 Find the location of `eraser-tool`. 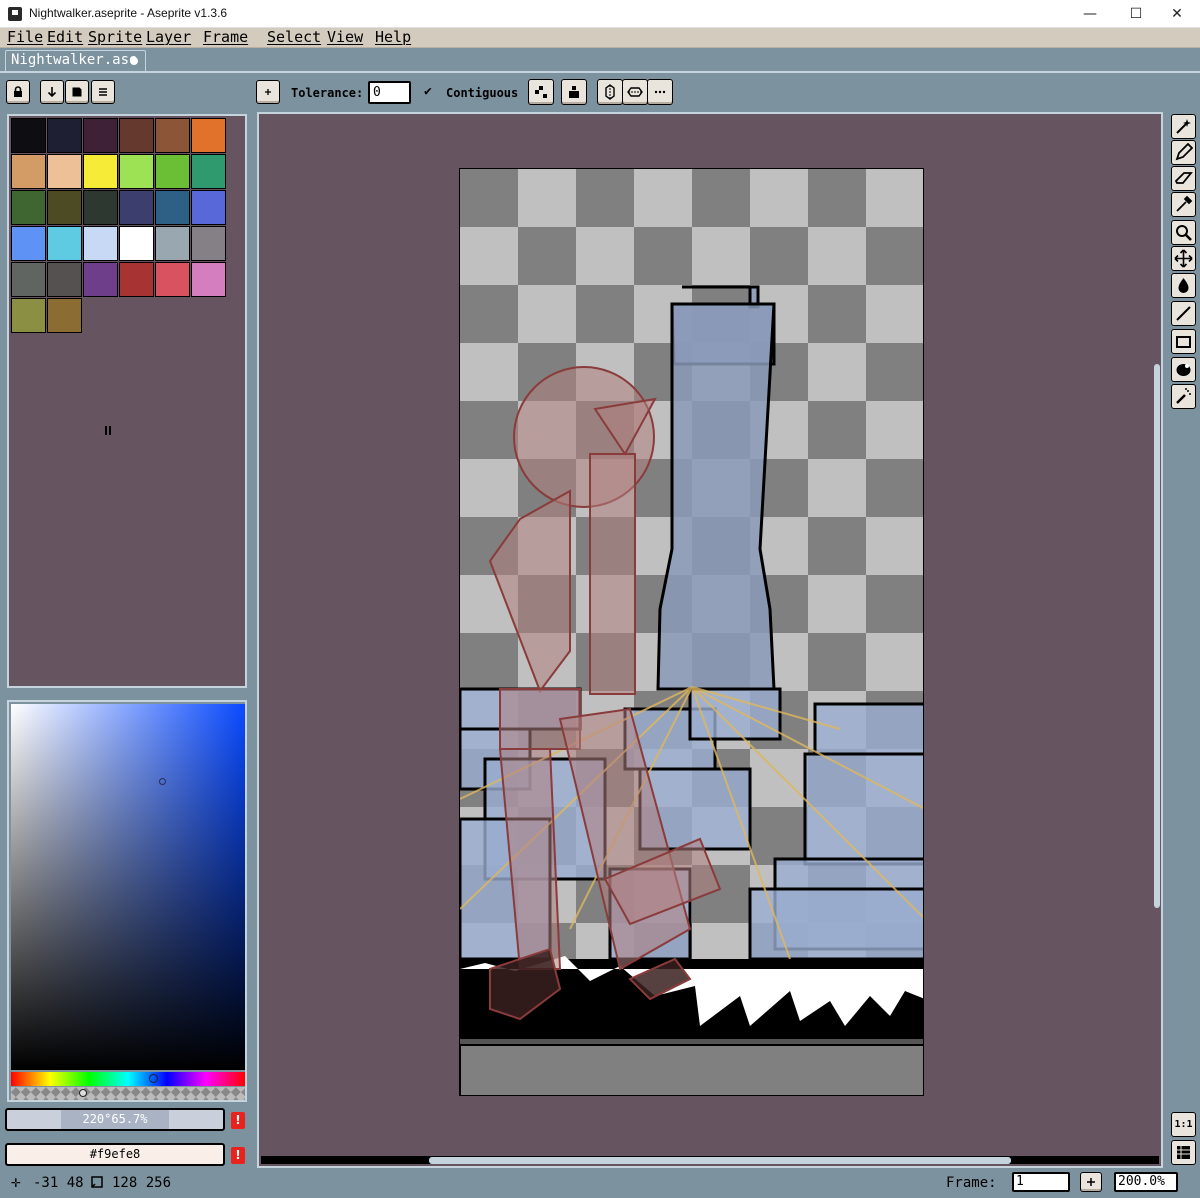

eraser-tool is located at coordinates (1183, 178).